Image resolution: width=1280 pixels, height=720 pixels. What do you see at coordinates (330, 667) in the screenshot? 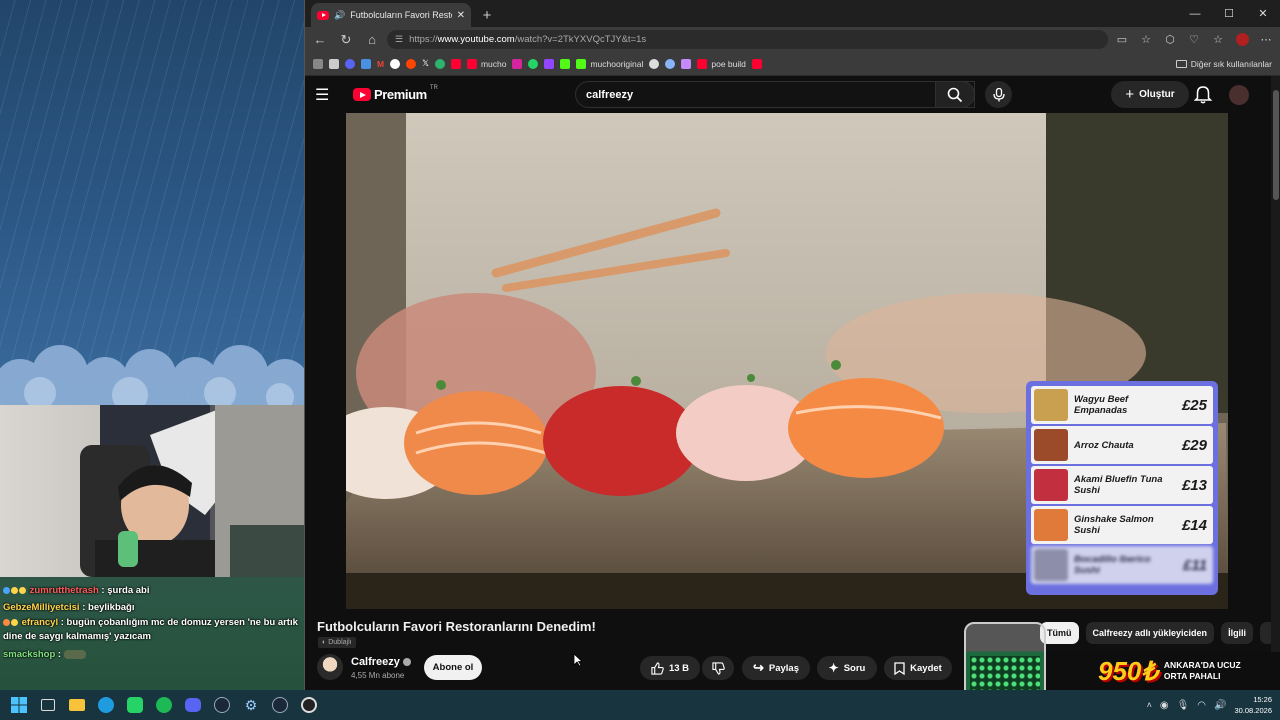
I see `channel-avatar` at bounding box center [330, 667].